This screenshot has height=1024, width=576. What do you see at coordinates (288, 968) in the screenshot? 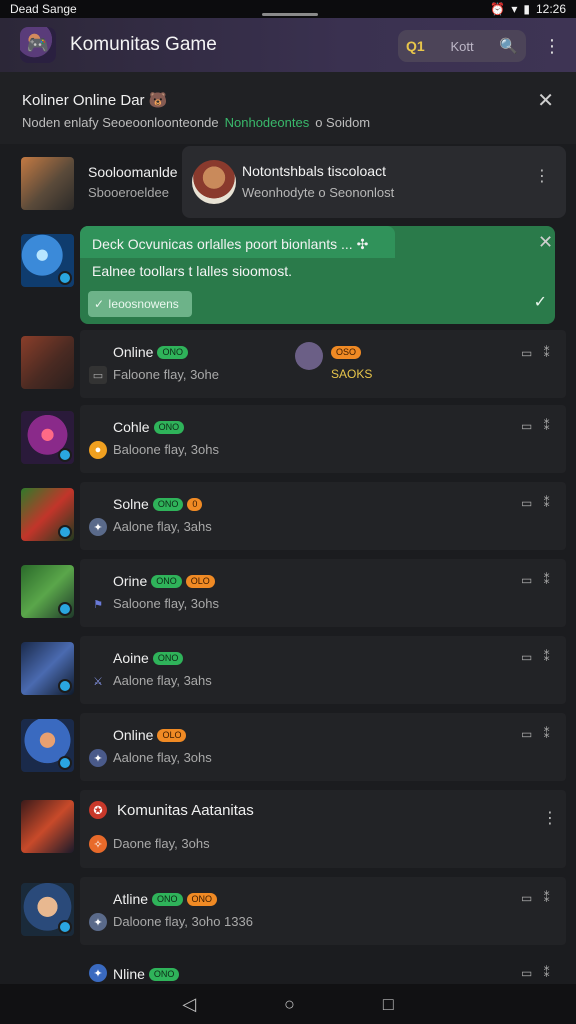
I see `list-item: ✦ Nline ONO ▭ ⁑` at bounding box center [288, 968].